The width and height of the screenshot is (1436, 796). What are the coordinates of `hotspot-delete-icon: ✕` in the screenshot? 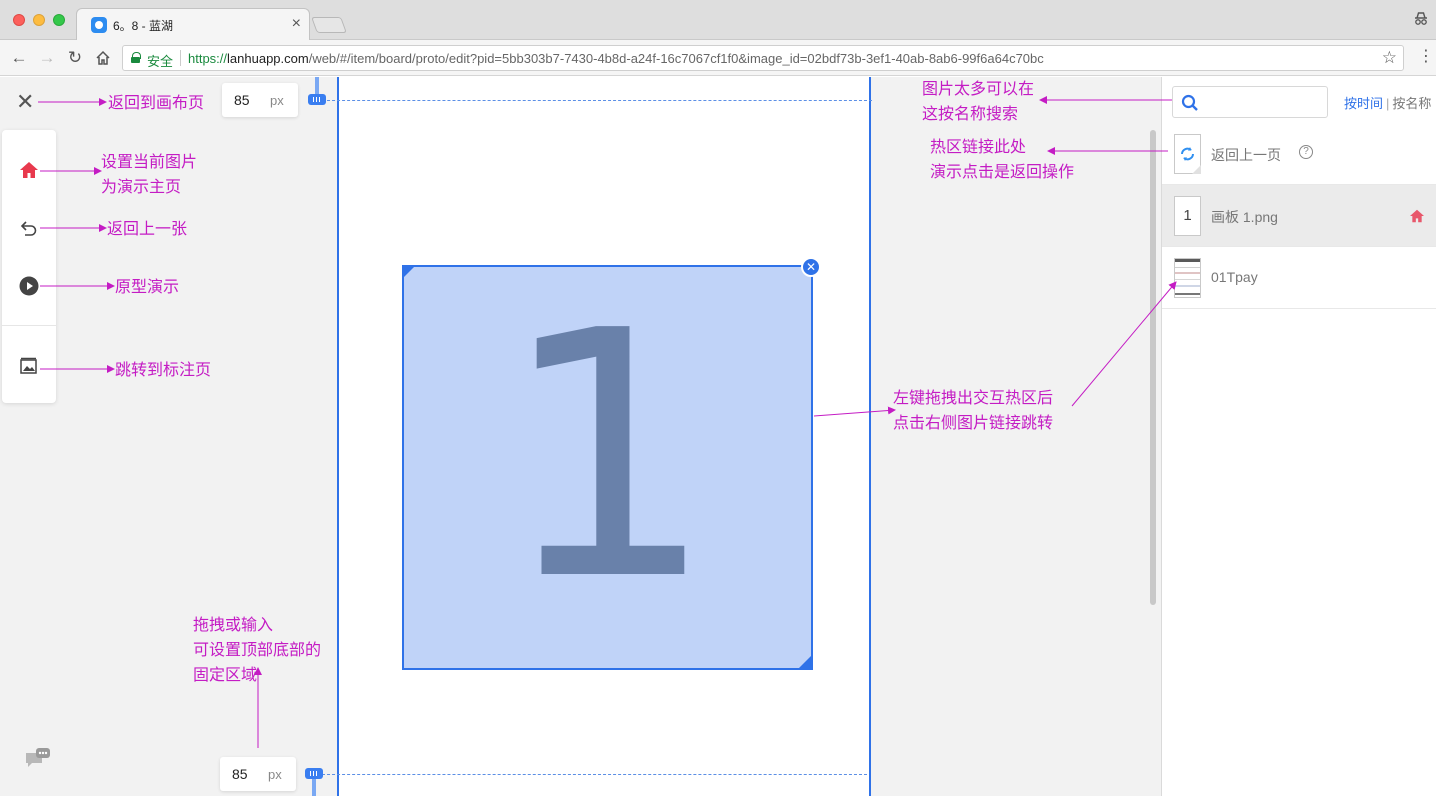 It's located at (811, 267).